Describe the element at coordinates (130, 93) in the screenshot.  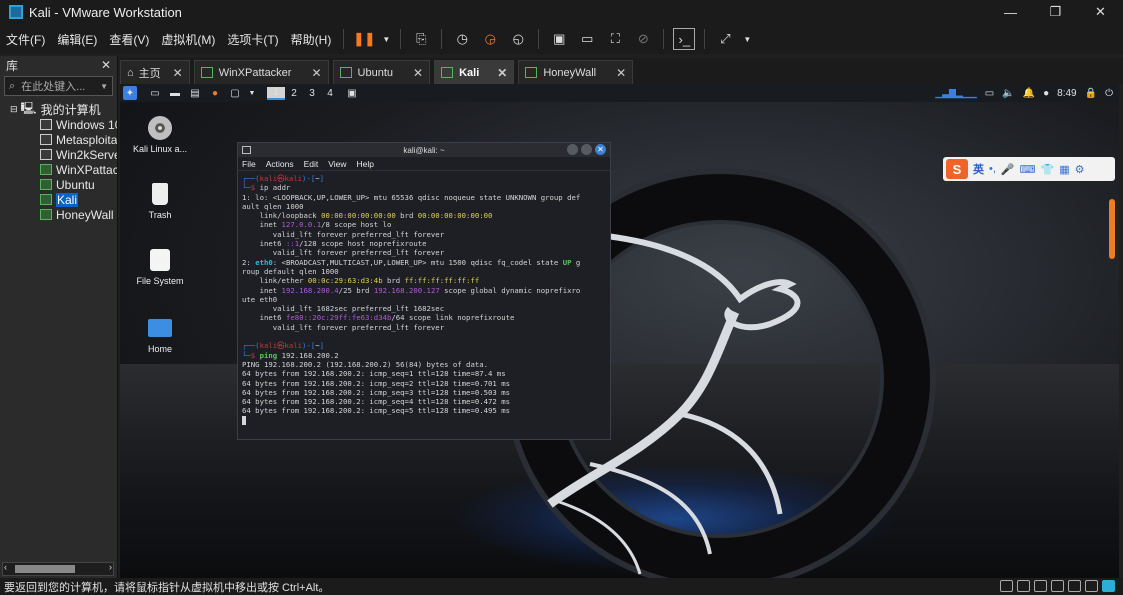
I see `kali-menu-icon: ✦` at that location.